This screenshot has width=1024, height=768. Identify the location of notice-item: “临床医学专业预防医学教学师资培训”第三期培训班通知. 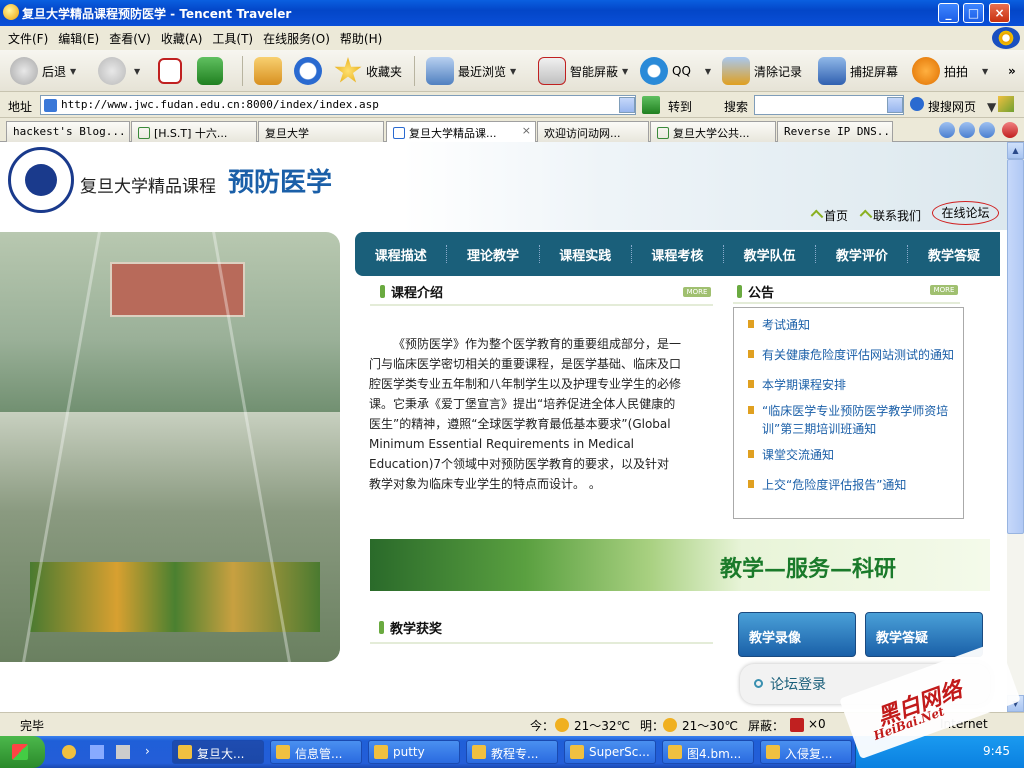
(855, 420).